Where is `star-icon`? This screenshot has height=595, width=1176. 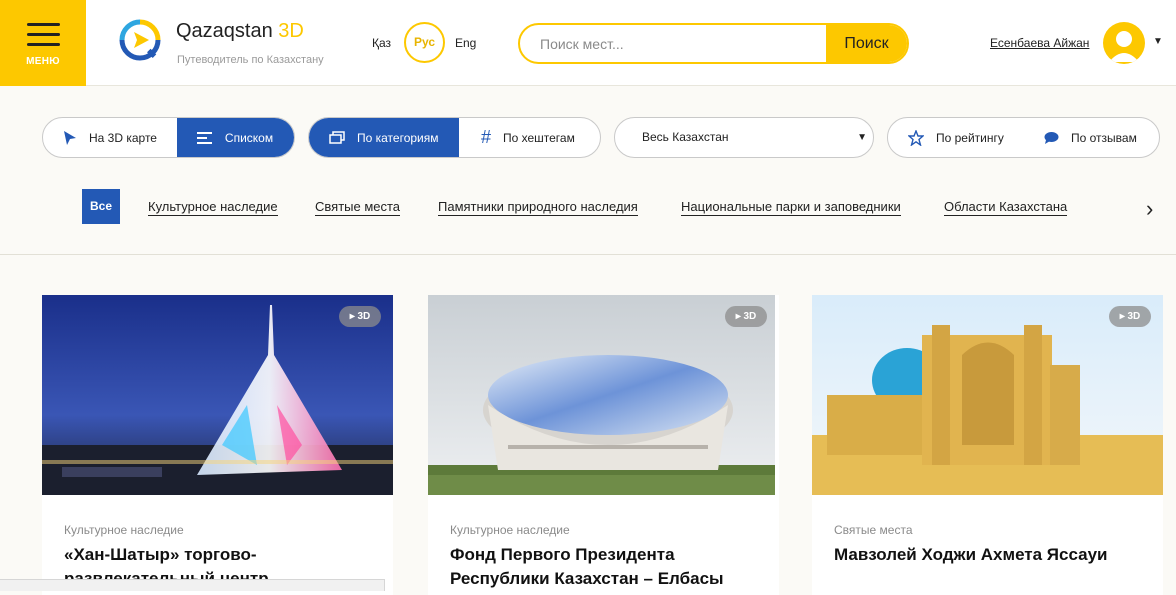
star-icon is located at coordinates (916, 137).